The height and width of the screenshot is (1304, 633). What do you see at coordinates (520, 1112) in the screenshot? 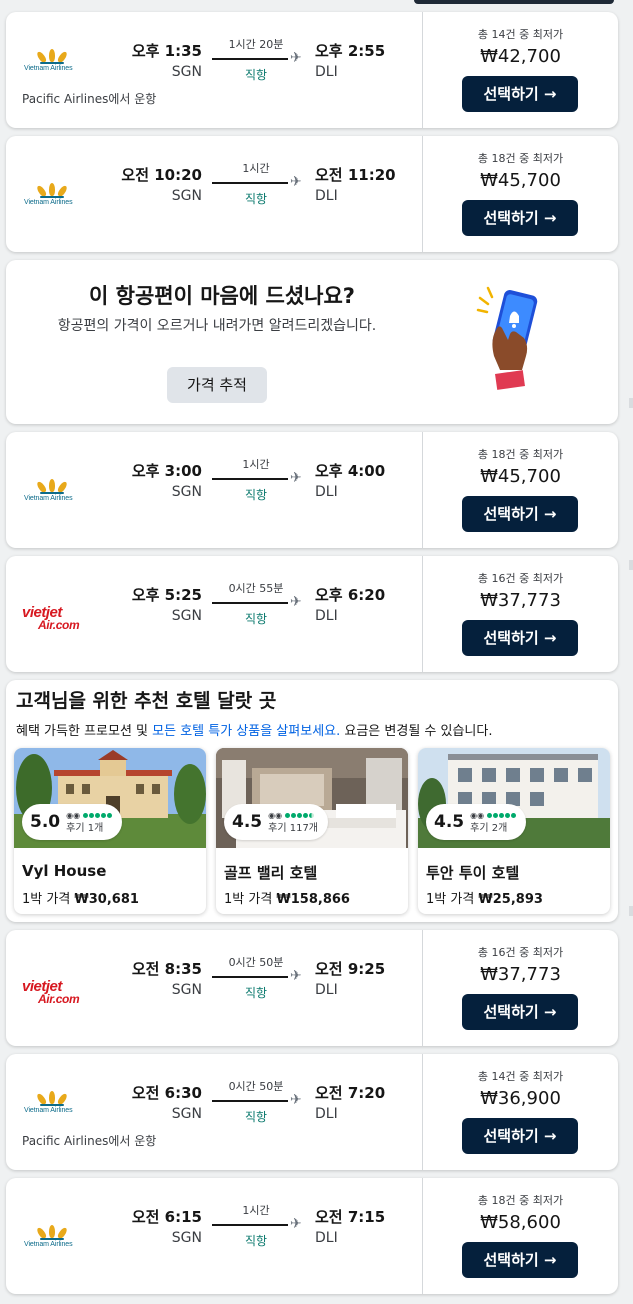
I see `price-panel: 총 14건 중 최저가 ₩36,900 선택하기 →` at bounding box center [520, 1112].